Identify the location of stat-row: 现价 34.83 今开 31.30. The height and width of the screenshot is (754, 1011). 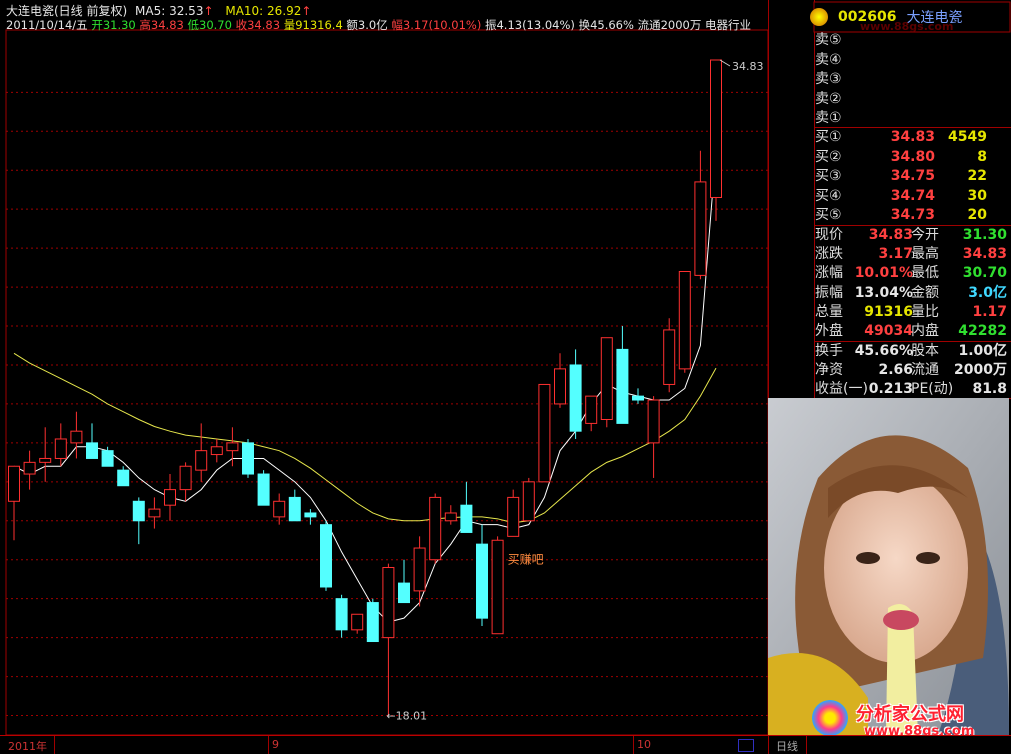
(911, 235).